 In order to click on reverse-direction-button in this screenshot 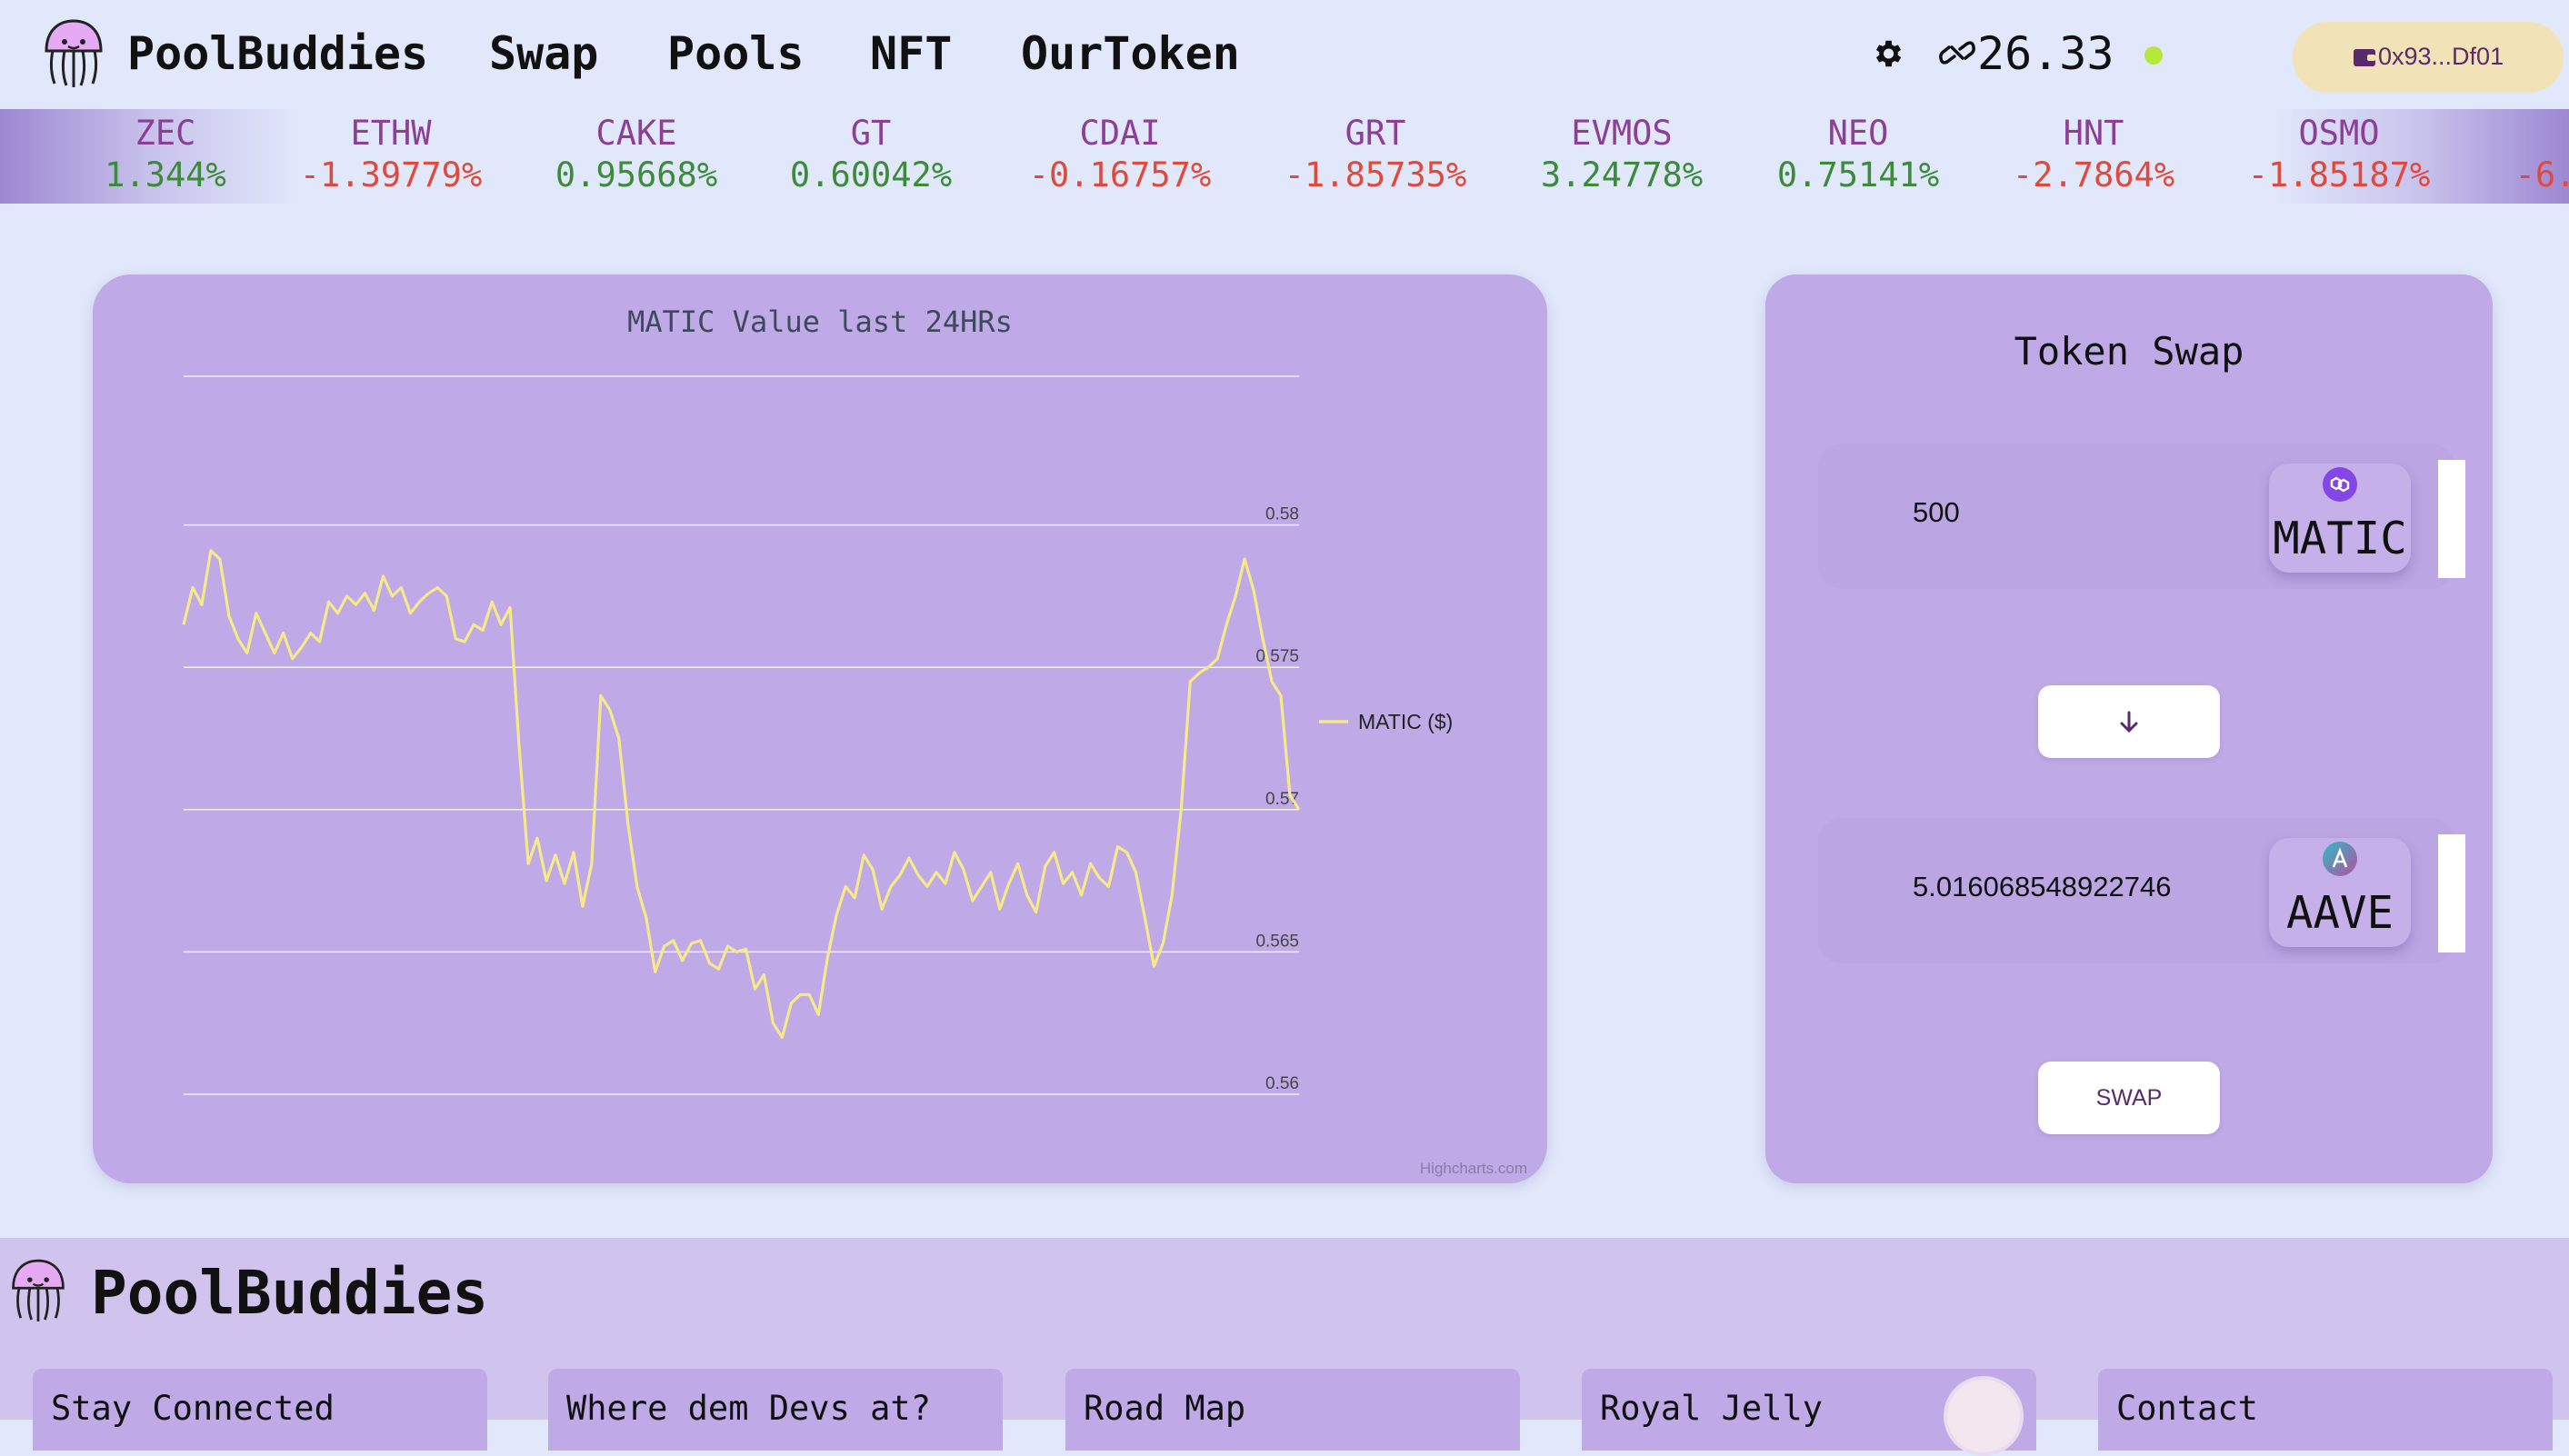, I will do `click(2129, 721)`.